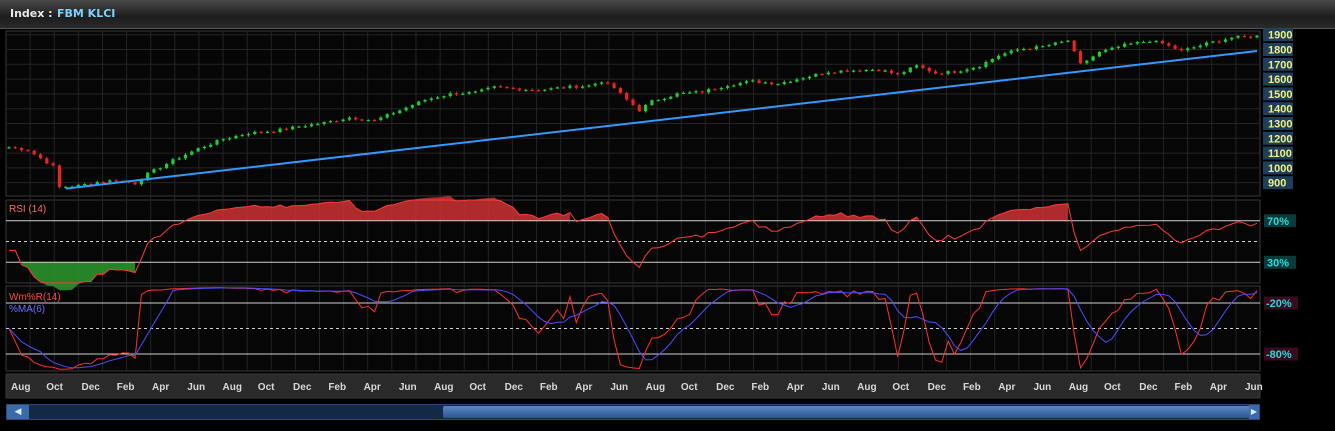  I want to click on scroll-left-arrow-icon: ◀, so click(18, 412).